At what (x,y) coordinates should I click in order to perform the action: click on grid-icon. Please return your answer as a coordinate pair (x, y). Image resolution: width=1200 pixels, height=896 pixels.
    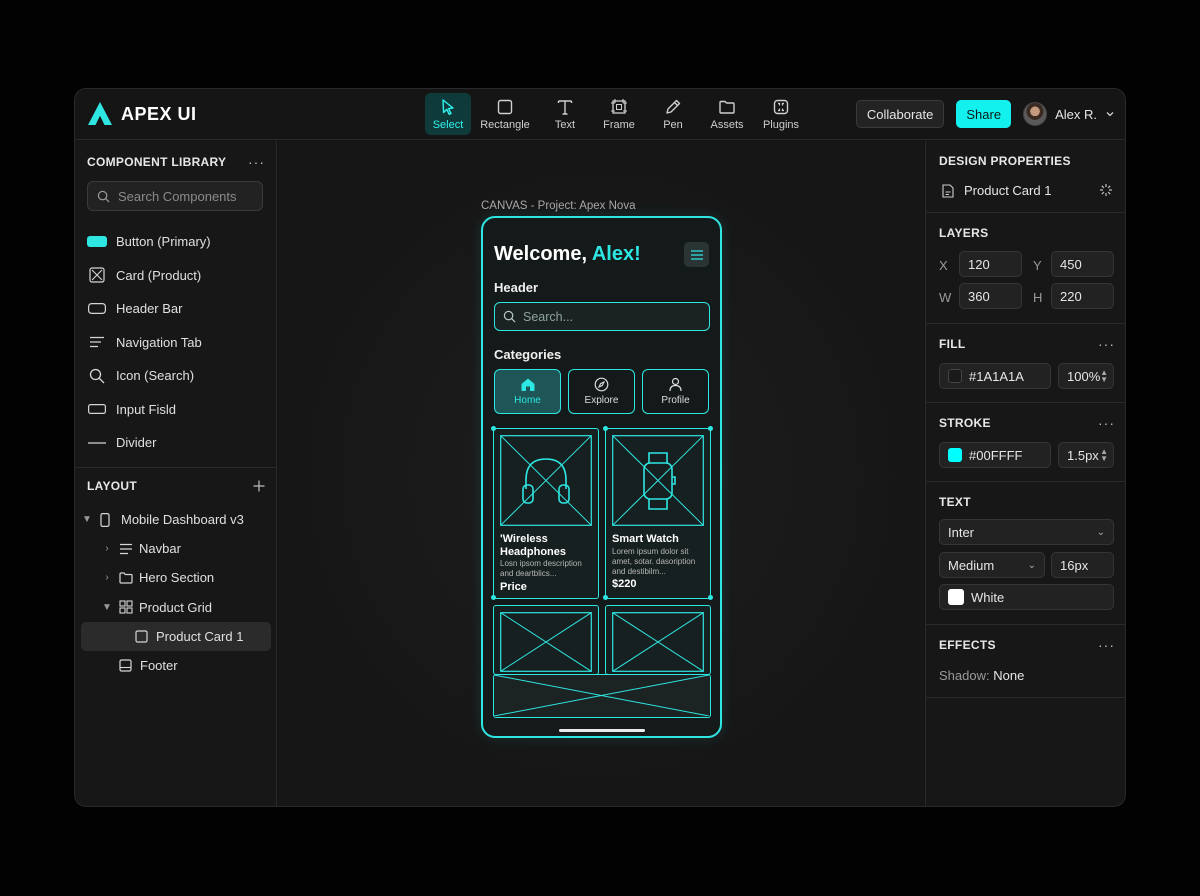
    Looking at the image, I should click on (126, 607).